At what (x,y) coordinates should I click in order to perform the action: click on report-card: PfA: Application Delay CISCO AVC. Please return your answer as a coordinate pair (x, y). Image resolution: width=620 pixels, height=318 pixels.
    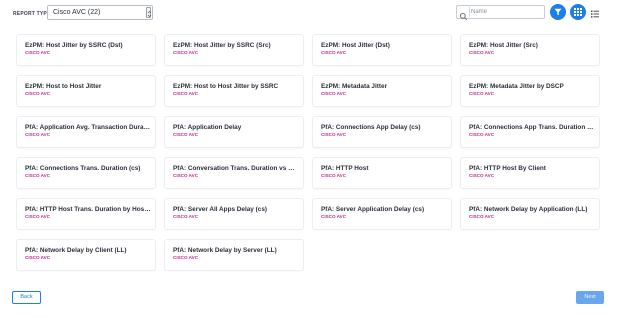
    Looking at the image, I should click on (234, 132).